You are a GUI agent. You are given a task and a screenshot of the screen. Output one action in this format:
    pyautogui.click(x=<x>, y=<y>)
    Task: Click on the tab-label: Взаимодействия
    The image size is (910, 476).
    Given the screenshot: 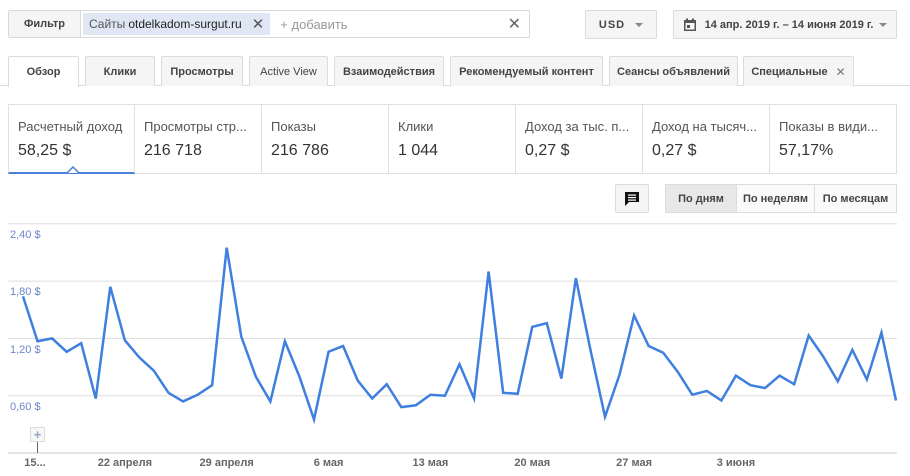 What is the action you would take?
    pyautogui.click(x=389, y=71)
    